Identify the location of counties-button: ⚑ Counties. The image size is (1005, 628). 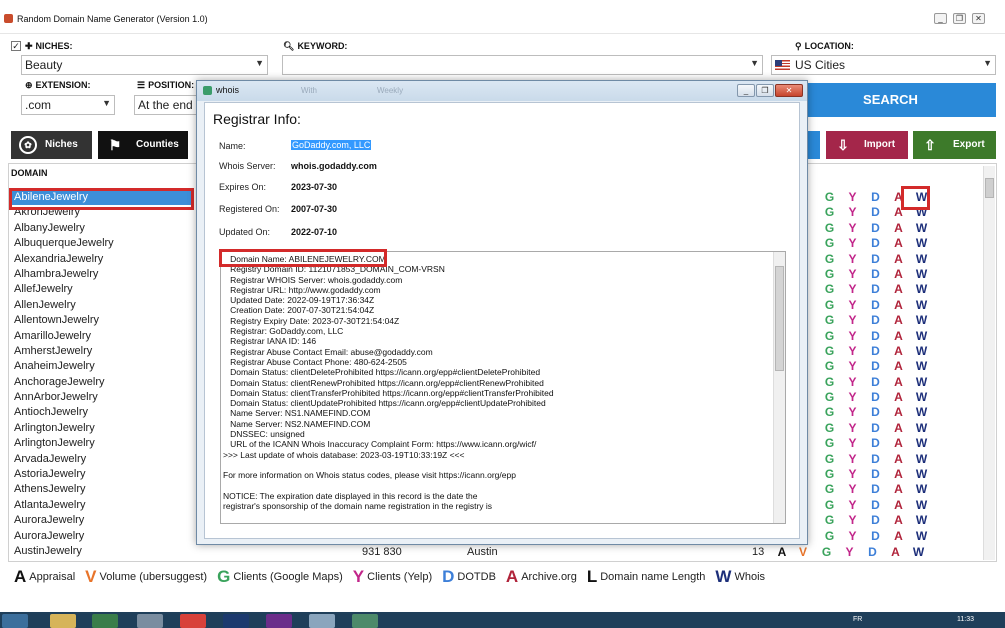
(143, 145).